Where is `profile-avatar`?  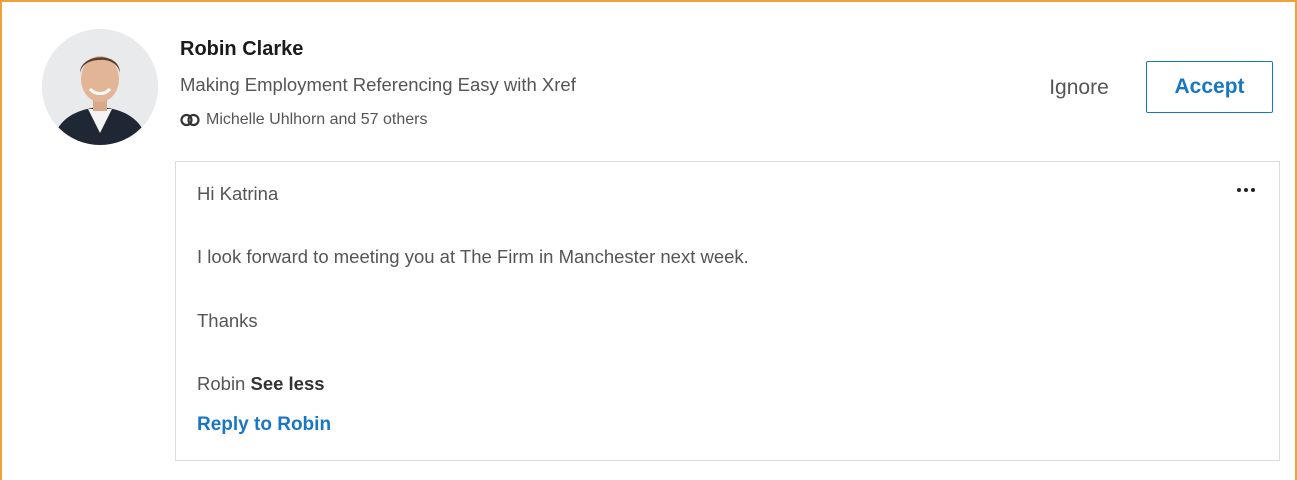
profile-avatar is located at coordinates (100, 87).